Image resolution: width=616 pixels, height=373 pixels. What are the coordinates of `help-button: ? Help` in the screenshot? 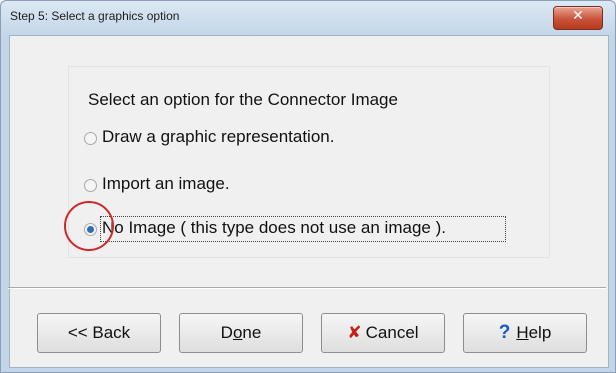 It's located at (525, 333).